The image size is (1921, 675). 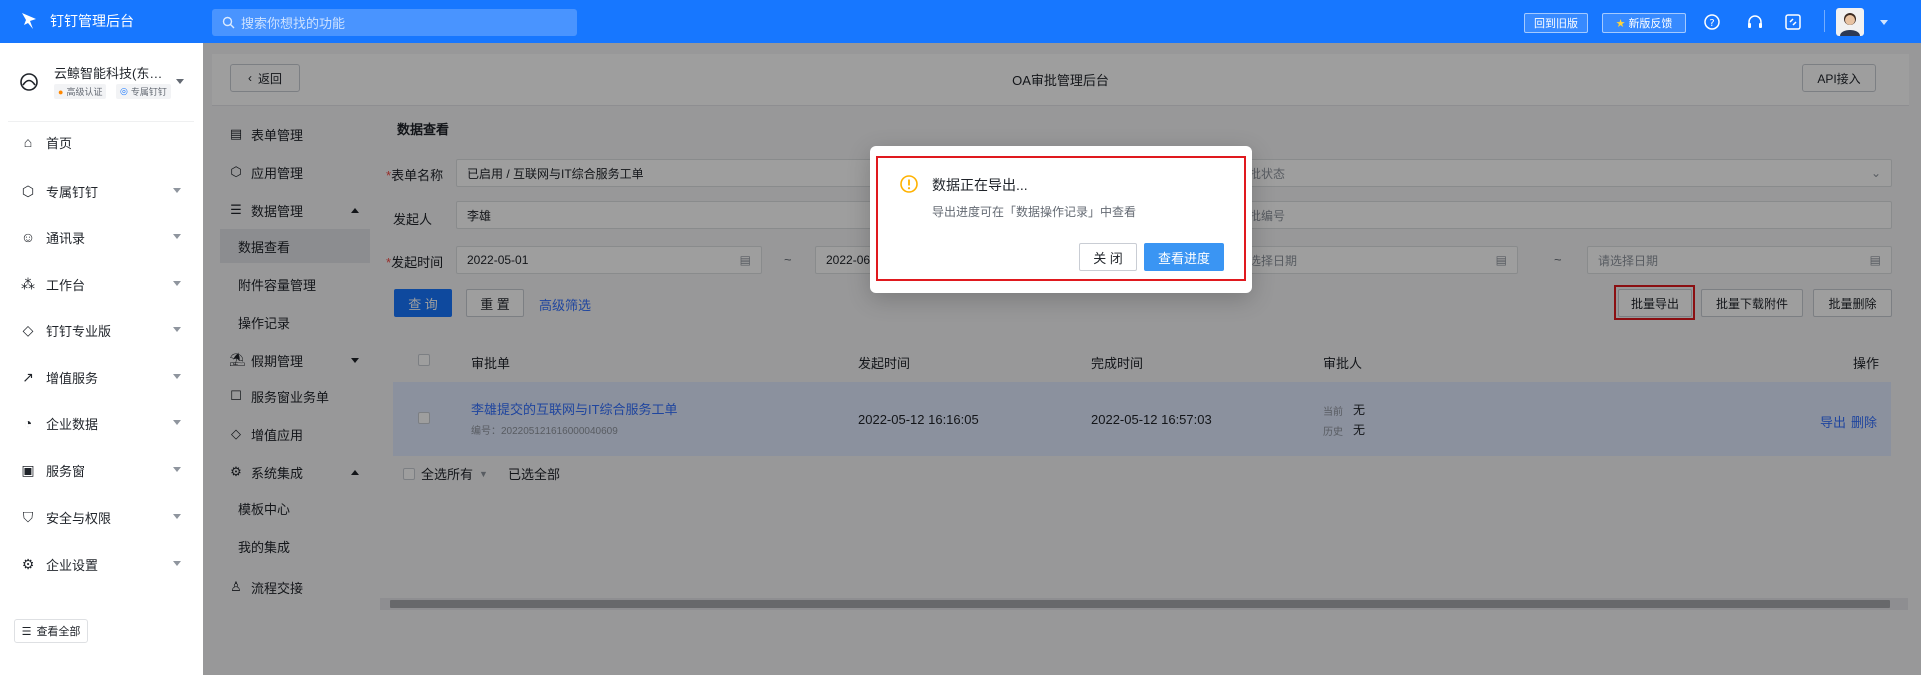 What do you see at coordinates (1061, 219) in the screenshot?
I see `export-dialog: 数据正在导出... 导出进度可在「数据操作记录」中查看 关 闭 查看进度` at bounding box center [1061, 219].